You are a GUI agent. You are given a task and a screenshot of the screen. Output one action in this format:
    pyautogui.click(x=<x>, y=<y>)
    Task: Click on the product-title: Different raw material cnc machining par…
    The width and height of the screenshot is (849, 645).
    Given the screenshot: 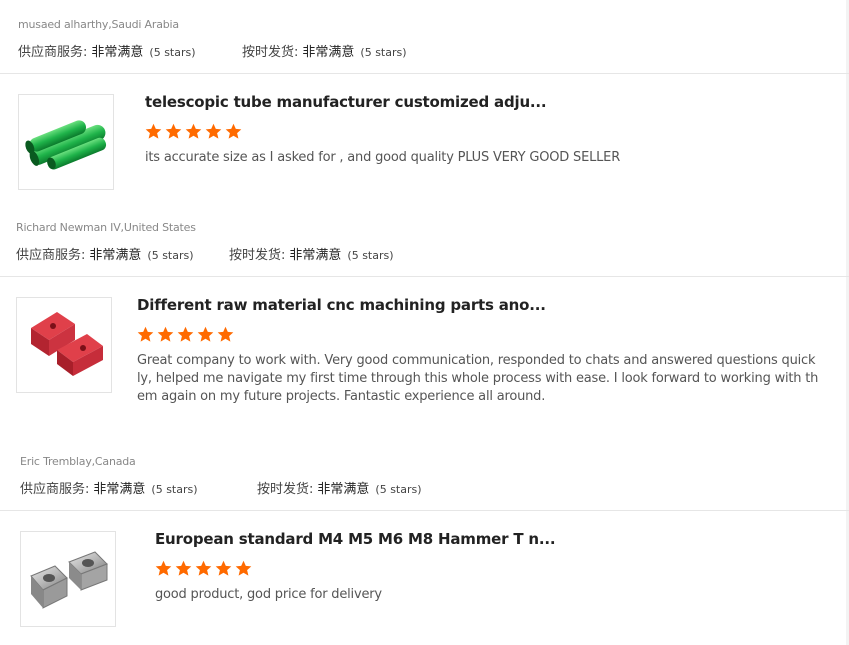 What is the action you would take?
    pyautogui.click(x=341, y=305)
    